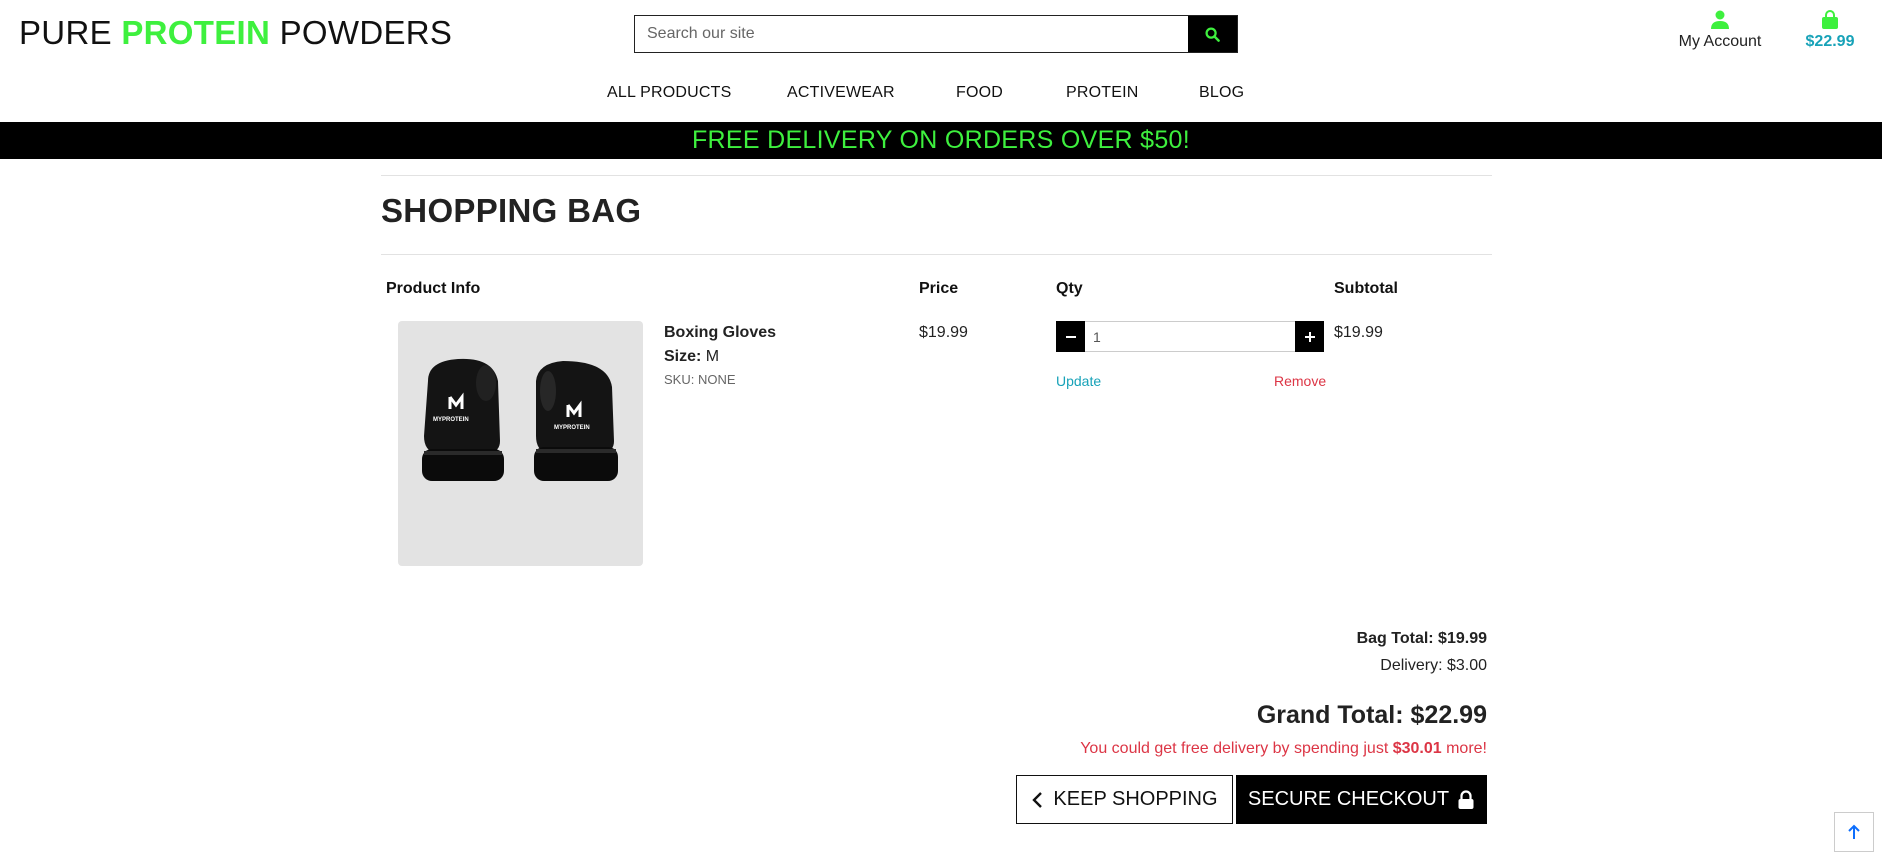 The height and width of the screenshot is (857, 1882). Describe the element at coordinates (1421, 638) in the screenshot. I see `bag-total: Bag Total: $19.99` at that location.